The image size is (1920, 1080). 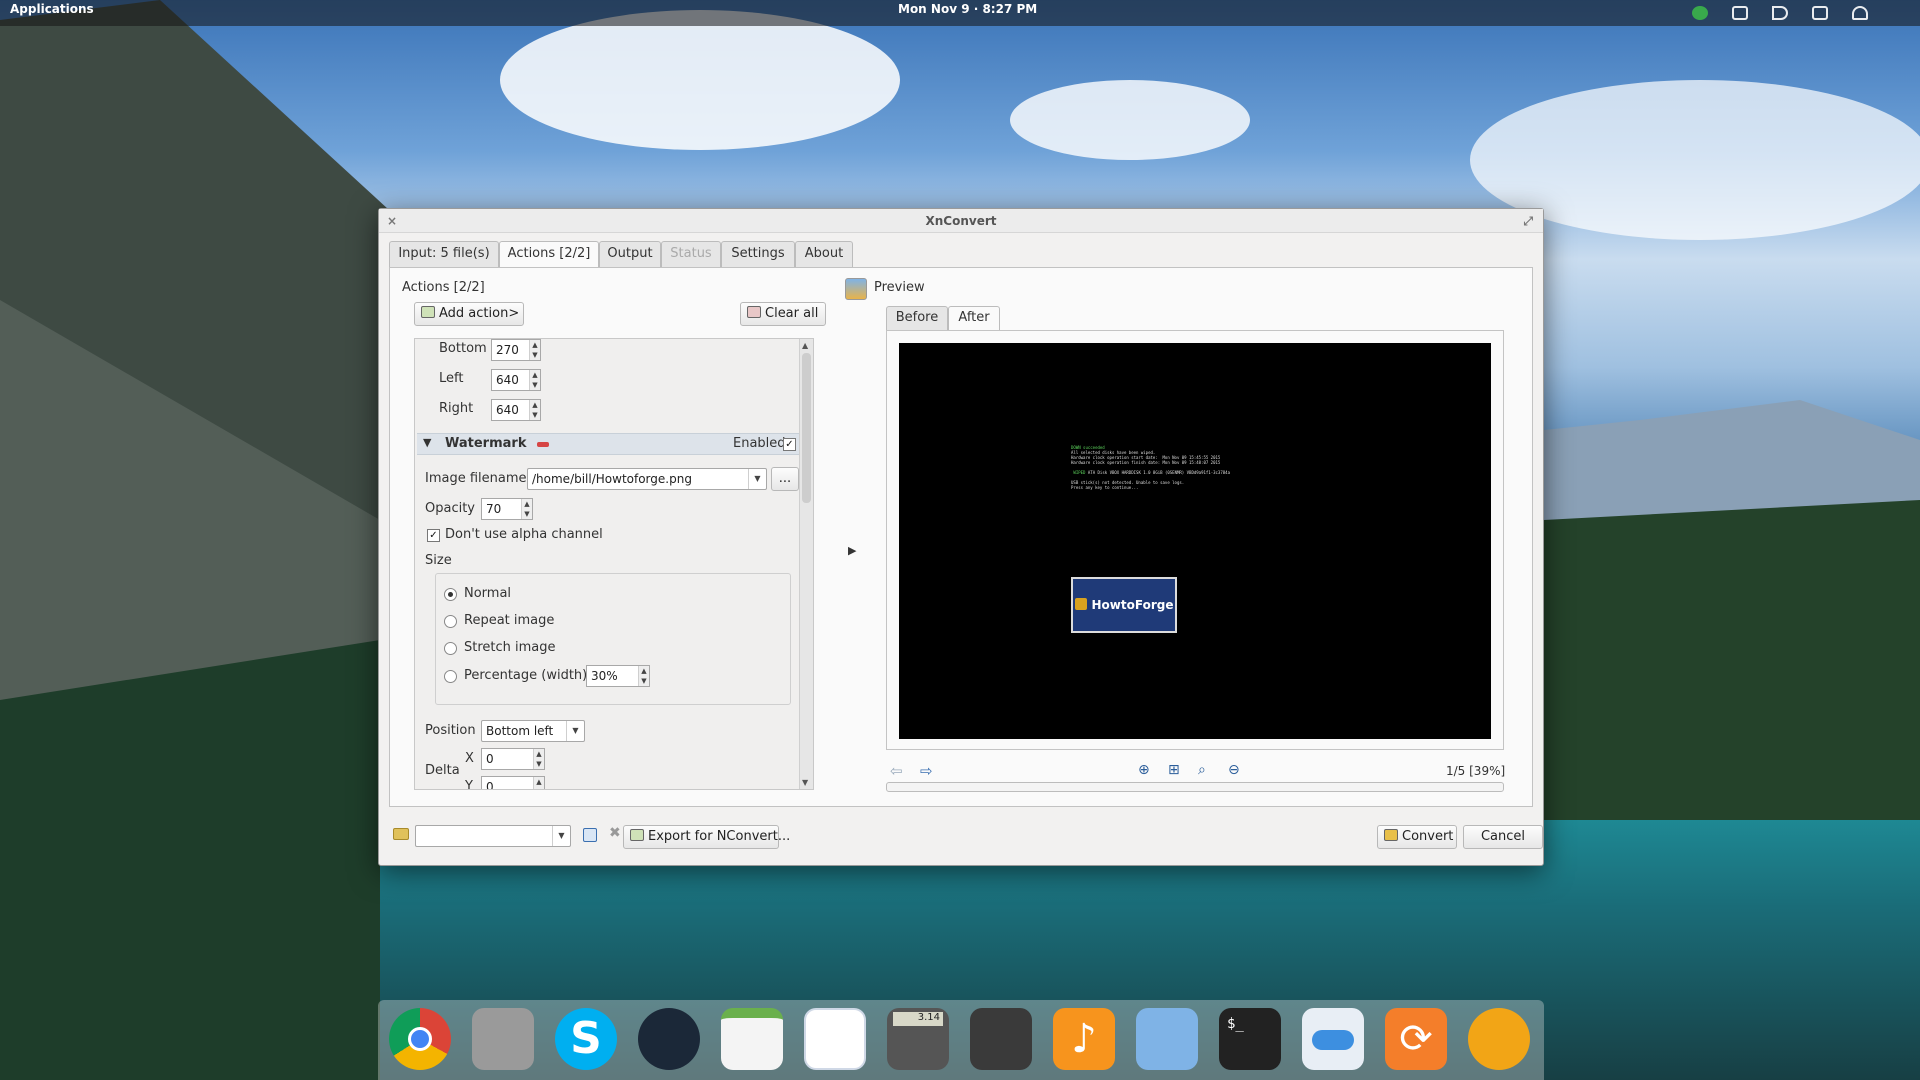 What do you see at coordinates (759, 443) in the screenshot?
I see `enabled-label: Enabled` at bounding box center [759, 443].